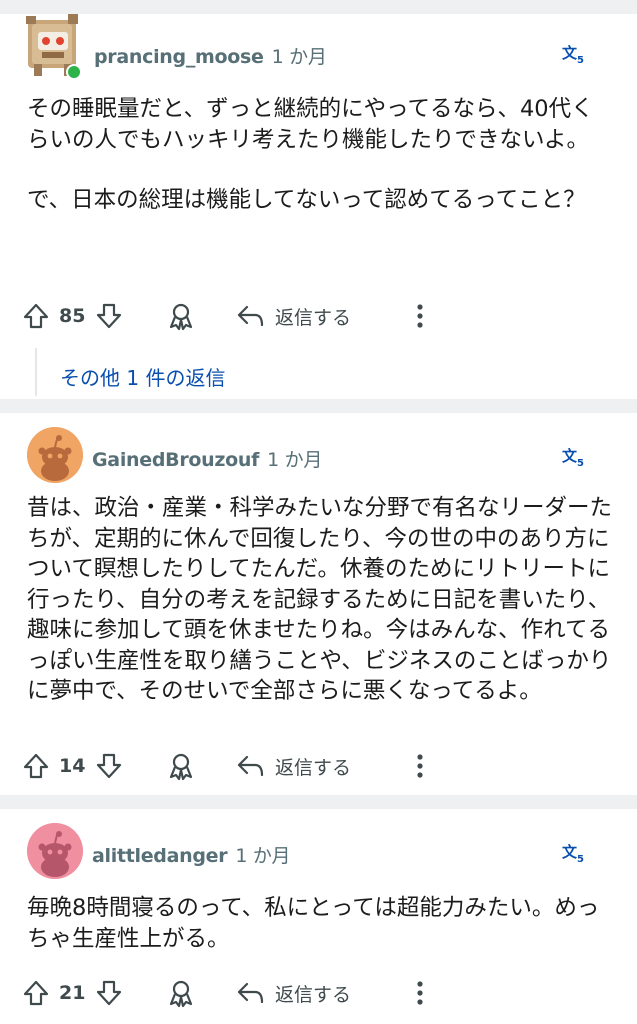  I want to click on username: alittledanger 1 か月, so click(191, 854).